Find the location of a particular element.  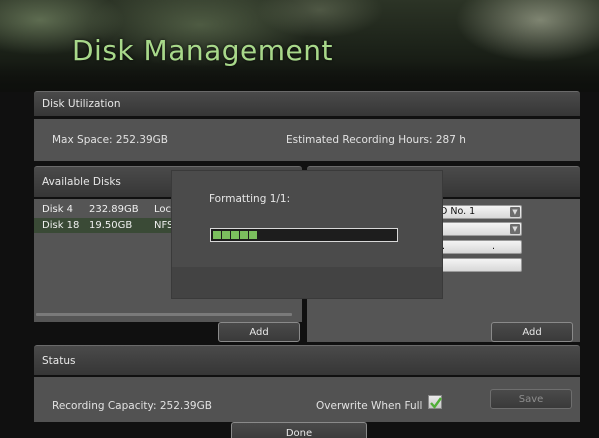

path-field is located at coordinates (479, 265).